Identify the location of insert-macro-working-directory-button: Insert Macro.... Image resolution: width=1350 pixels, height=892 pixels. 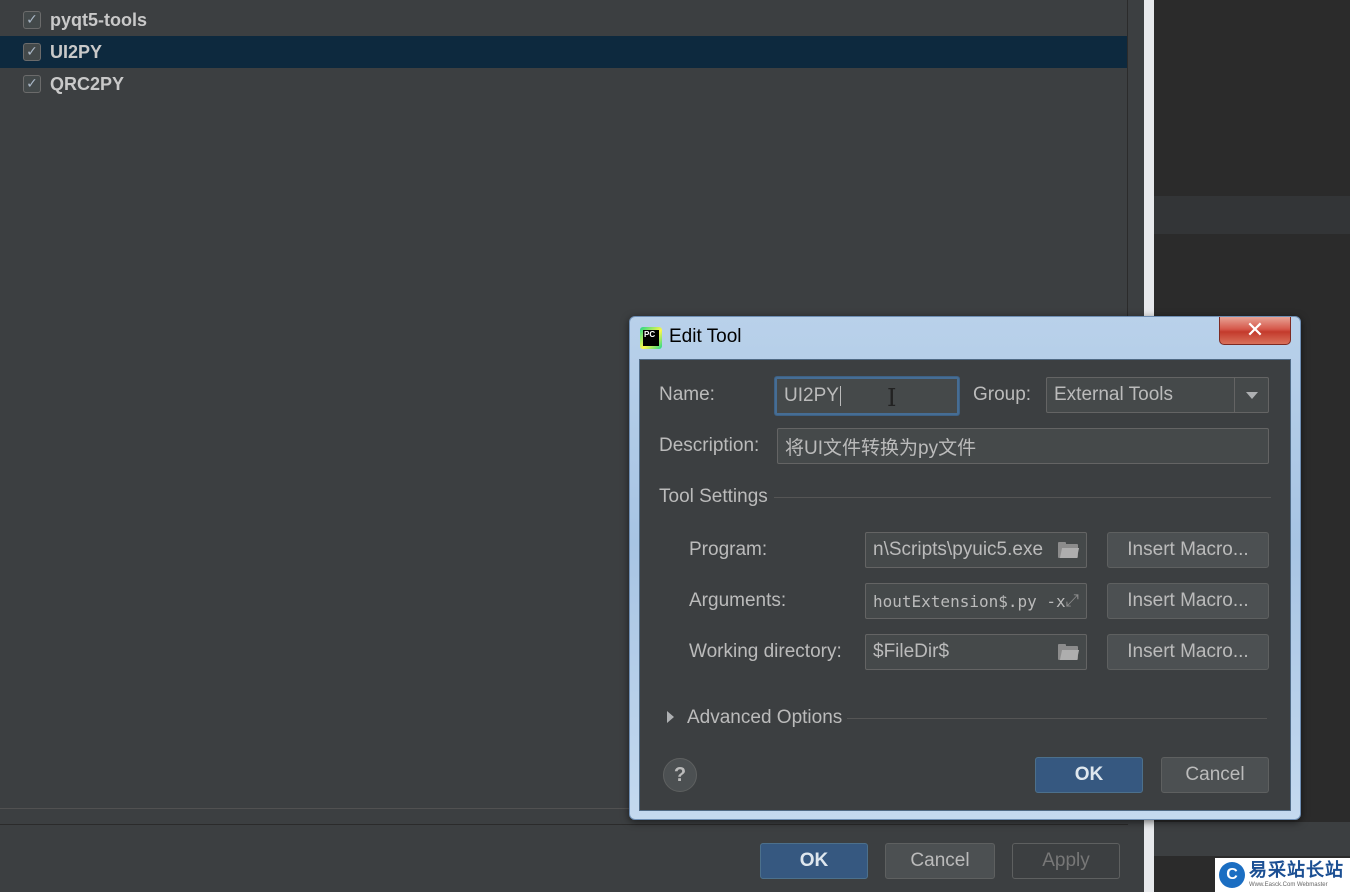
(1188, 652).